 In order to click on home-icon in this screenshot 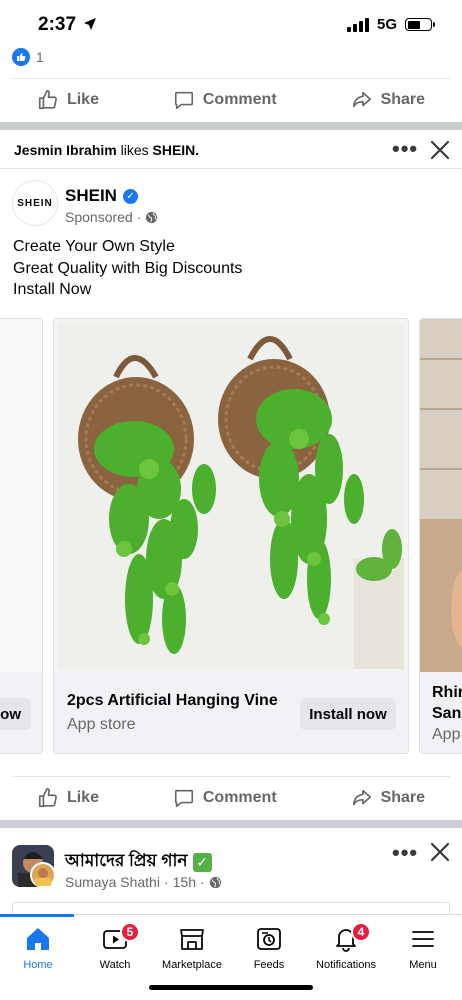, I will do `click(38, 939)`.